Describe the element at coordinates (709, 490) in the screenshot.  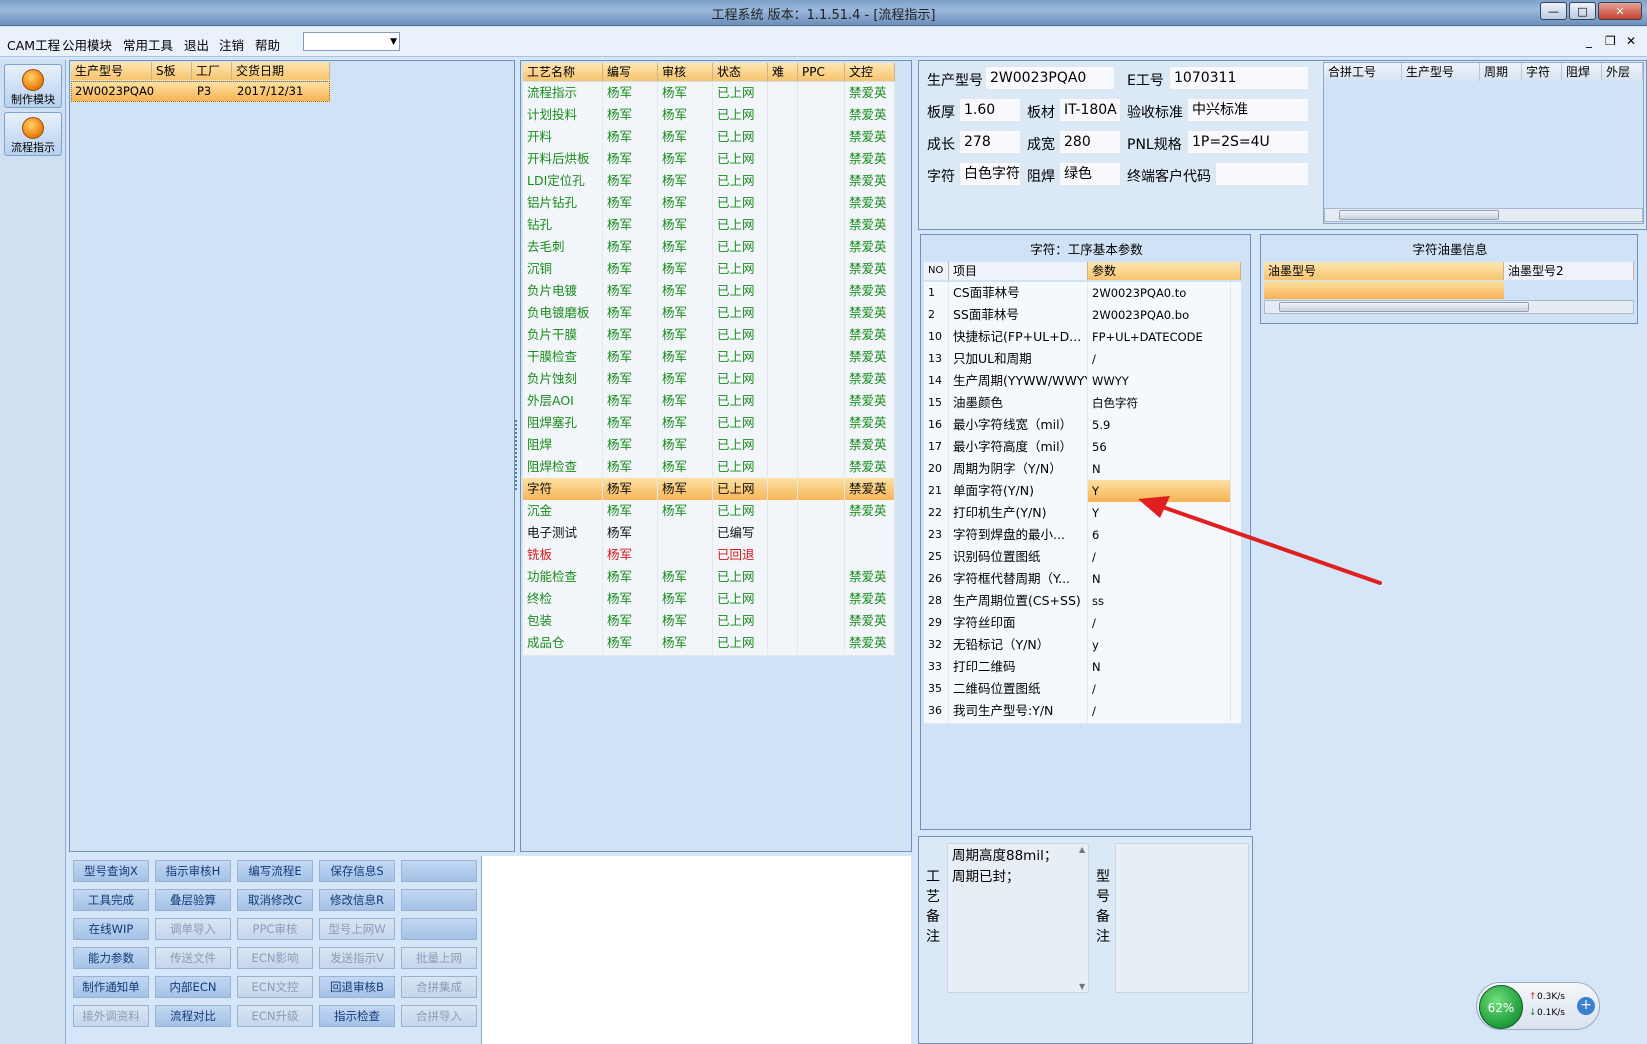
I see `process-row: 字符 杨军 杨军 已上网 禁爱英` at that location.